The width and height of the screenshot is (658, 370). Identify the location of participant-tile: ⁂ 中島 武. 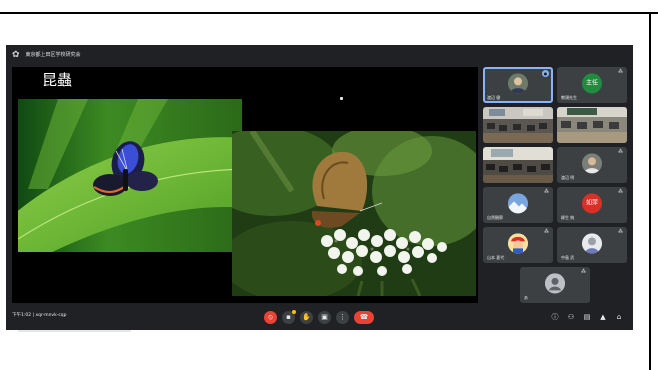
(592, 245).